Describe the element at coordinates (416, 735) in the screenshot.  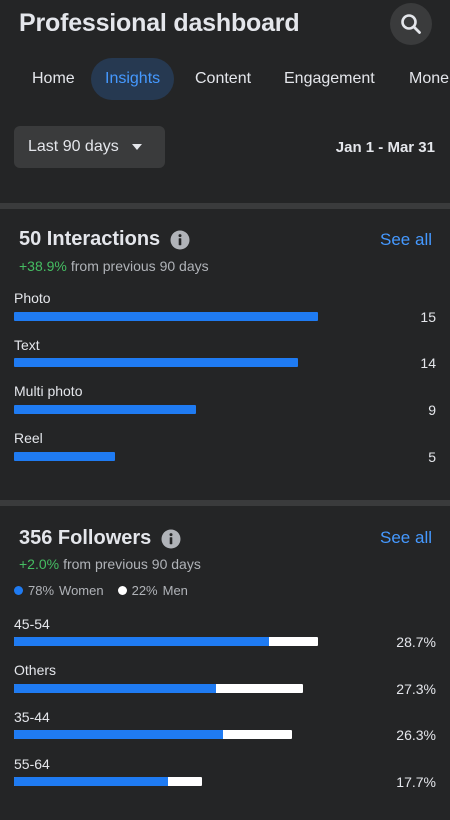
I see `followers-row-value: 26.3%` at that location.